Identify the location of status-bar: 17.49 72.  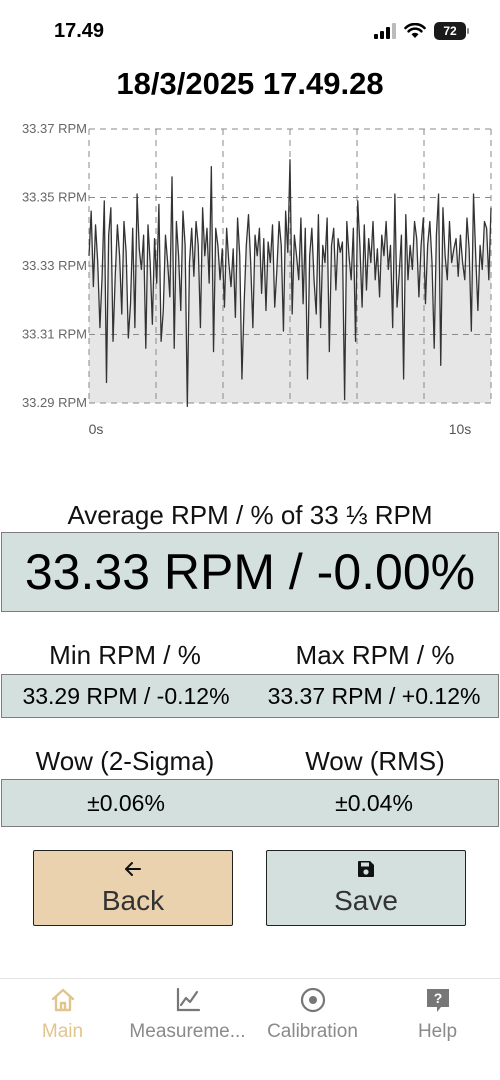
(250, 33).